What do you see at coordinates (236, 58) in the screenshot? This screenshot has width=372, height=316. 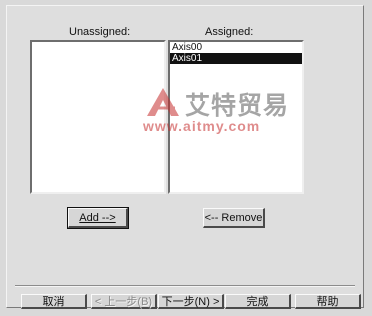 I see `list-item-axis01: Axis01` at bounding box center [236, 58].